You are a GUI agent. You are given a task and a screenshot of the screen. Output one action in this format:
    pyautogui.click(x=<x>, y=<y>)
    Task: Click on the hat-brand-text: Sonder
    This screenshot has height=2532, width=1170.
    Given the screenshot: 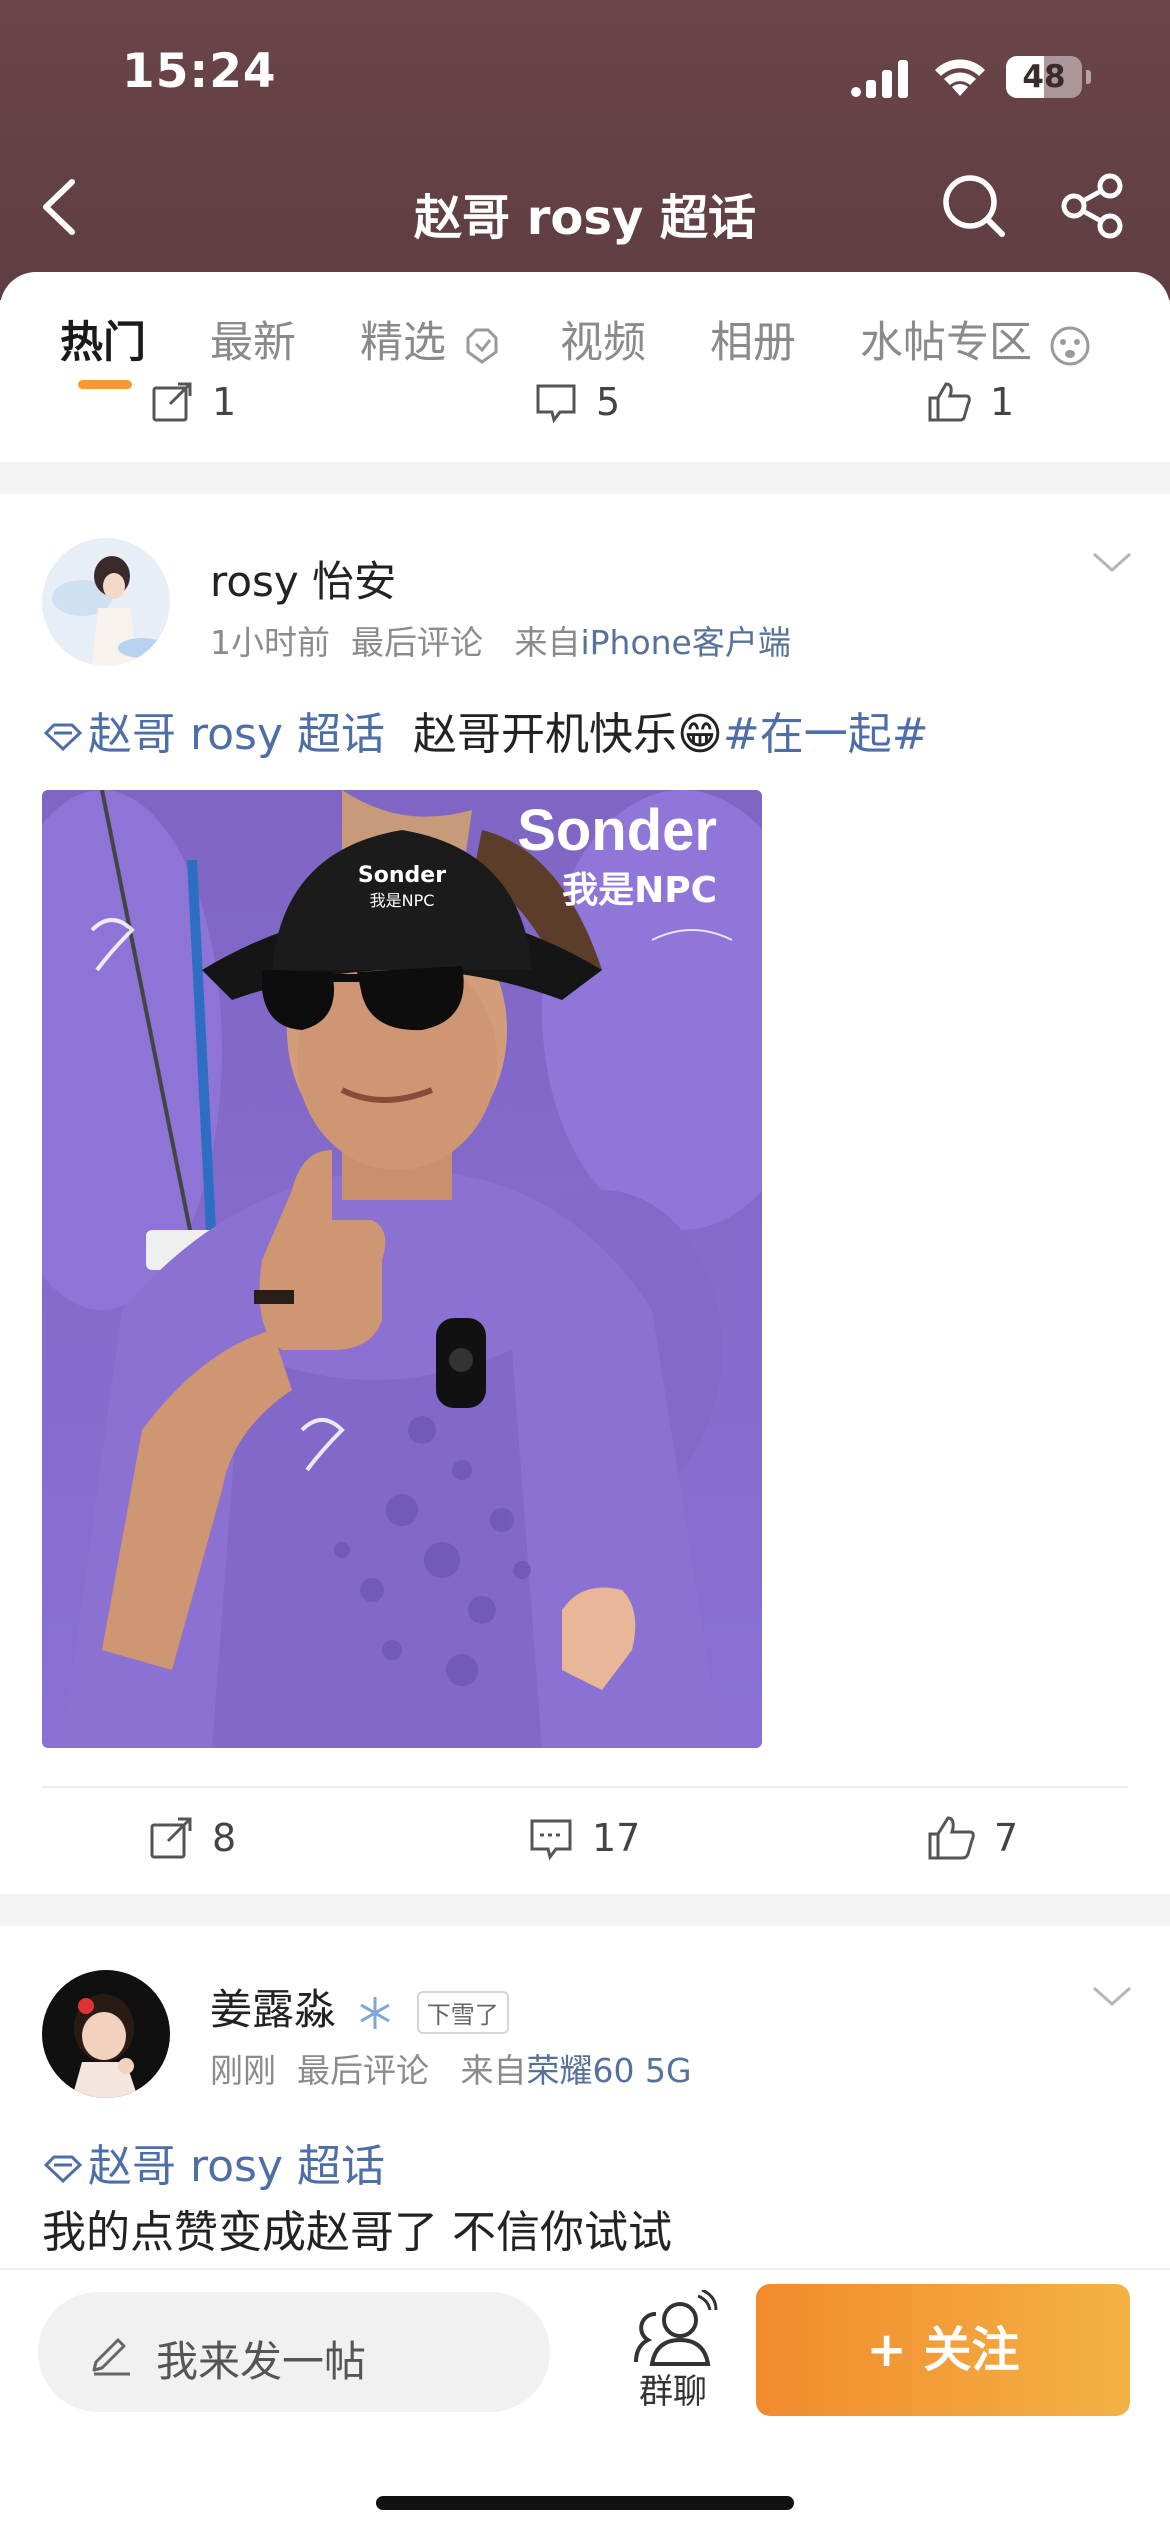 What is the action you would take?
    pyautogui.click(x=402, y=875)
    